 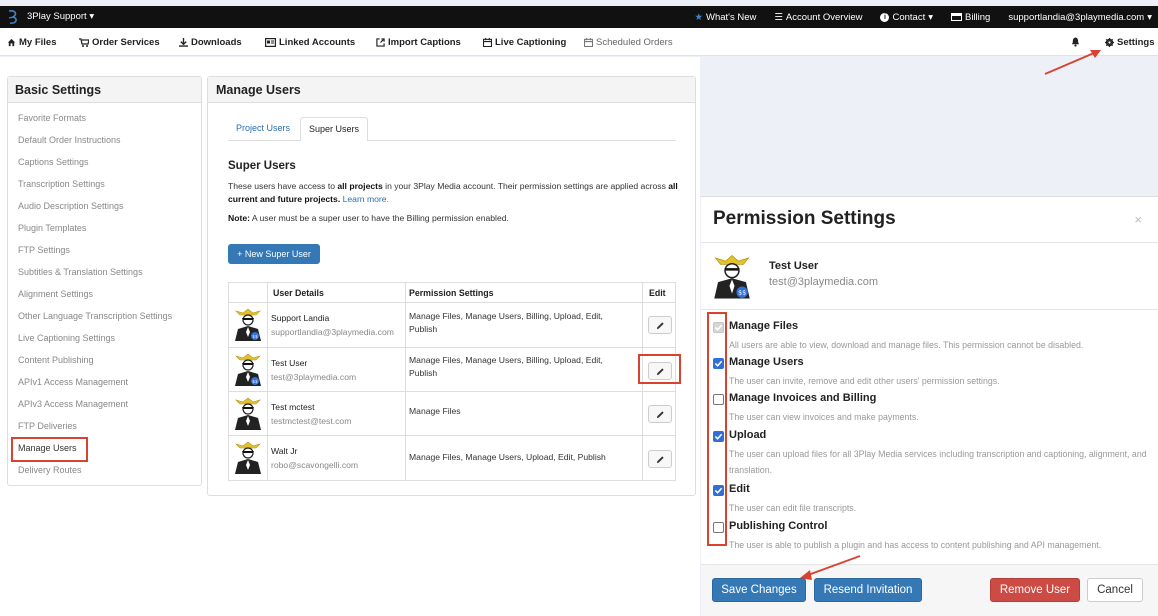 What do you see at coordinates (657, 293) in the screenshot?
I see `column-header-edit: Edit` at bounding box center [657, 293].